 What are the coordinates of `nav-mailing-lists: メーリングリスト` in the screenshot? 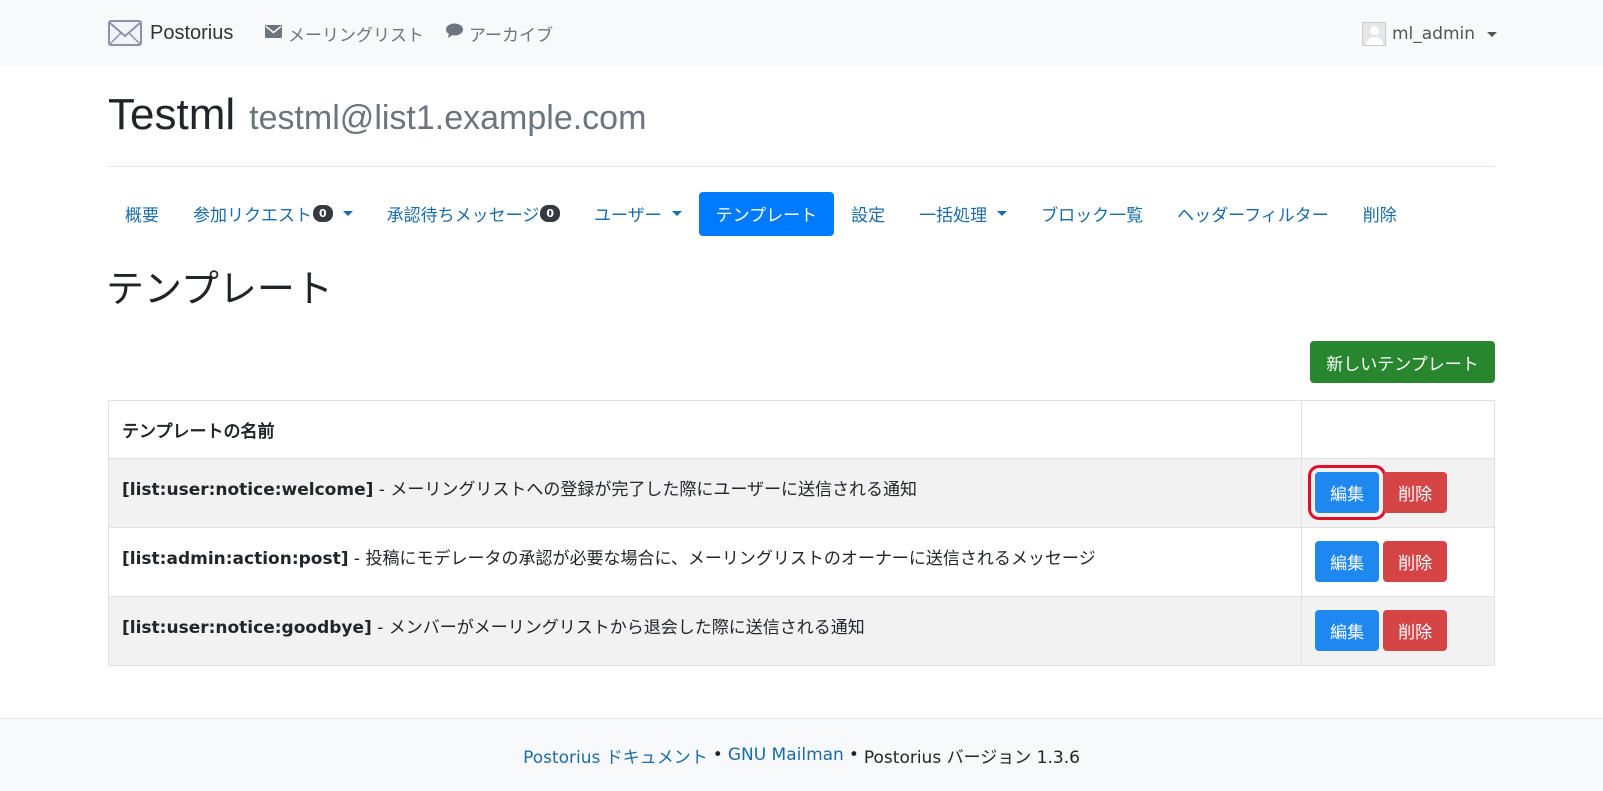 It's located at (344, 33).